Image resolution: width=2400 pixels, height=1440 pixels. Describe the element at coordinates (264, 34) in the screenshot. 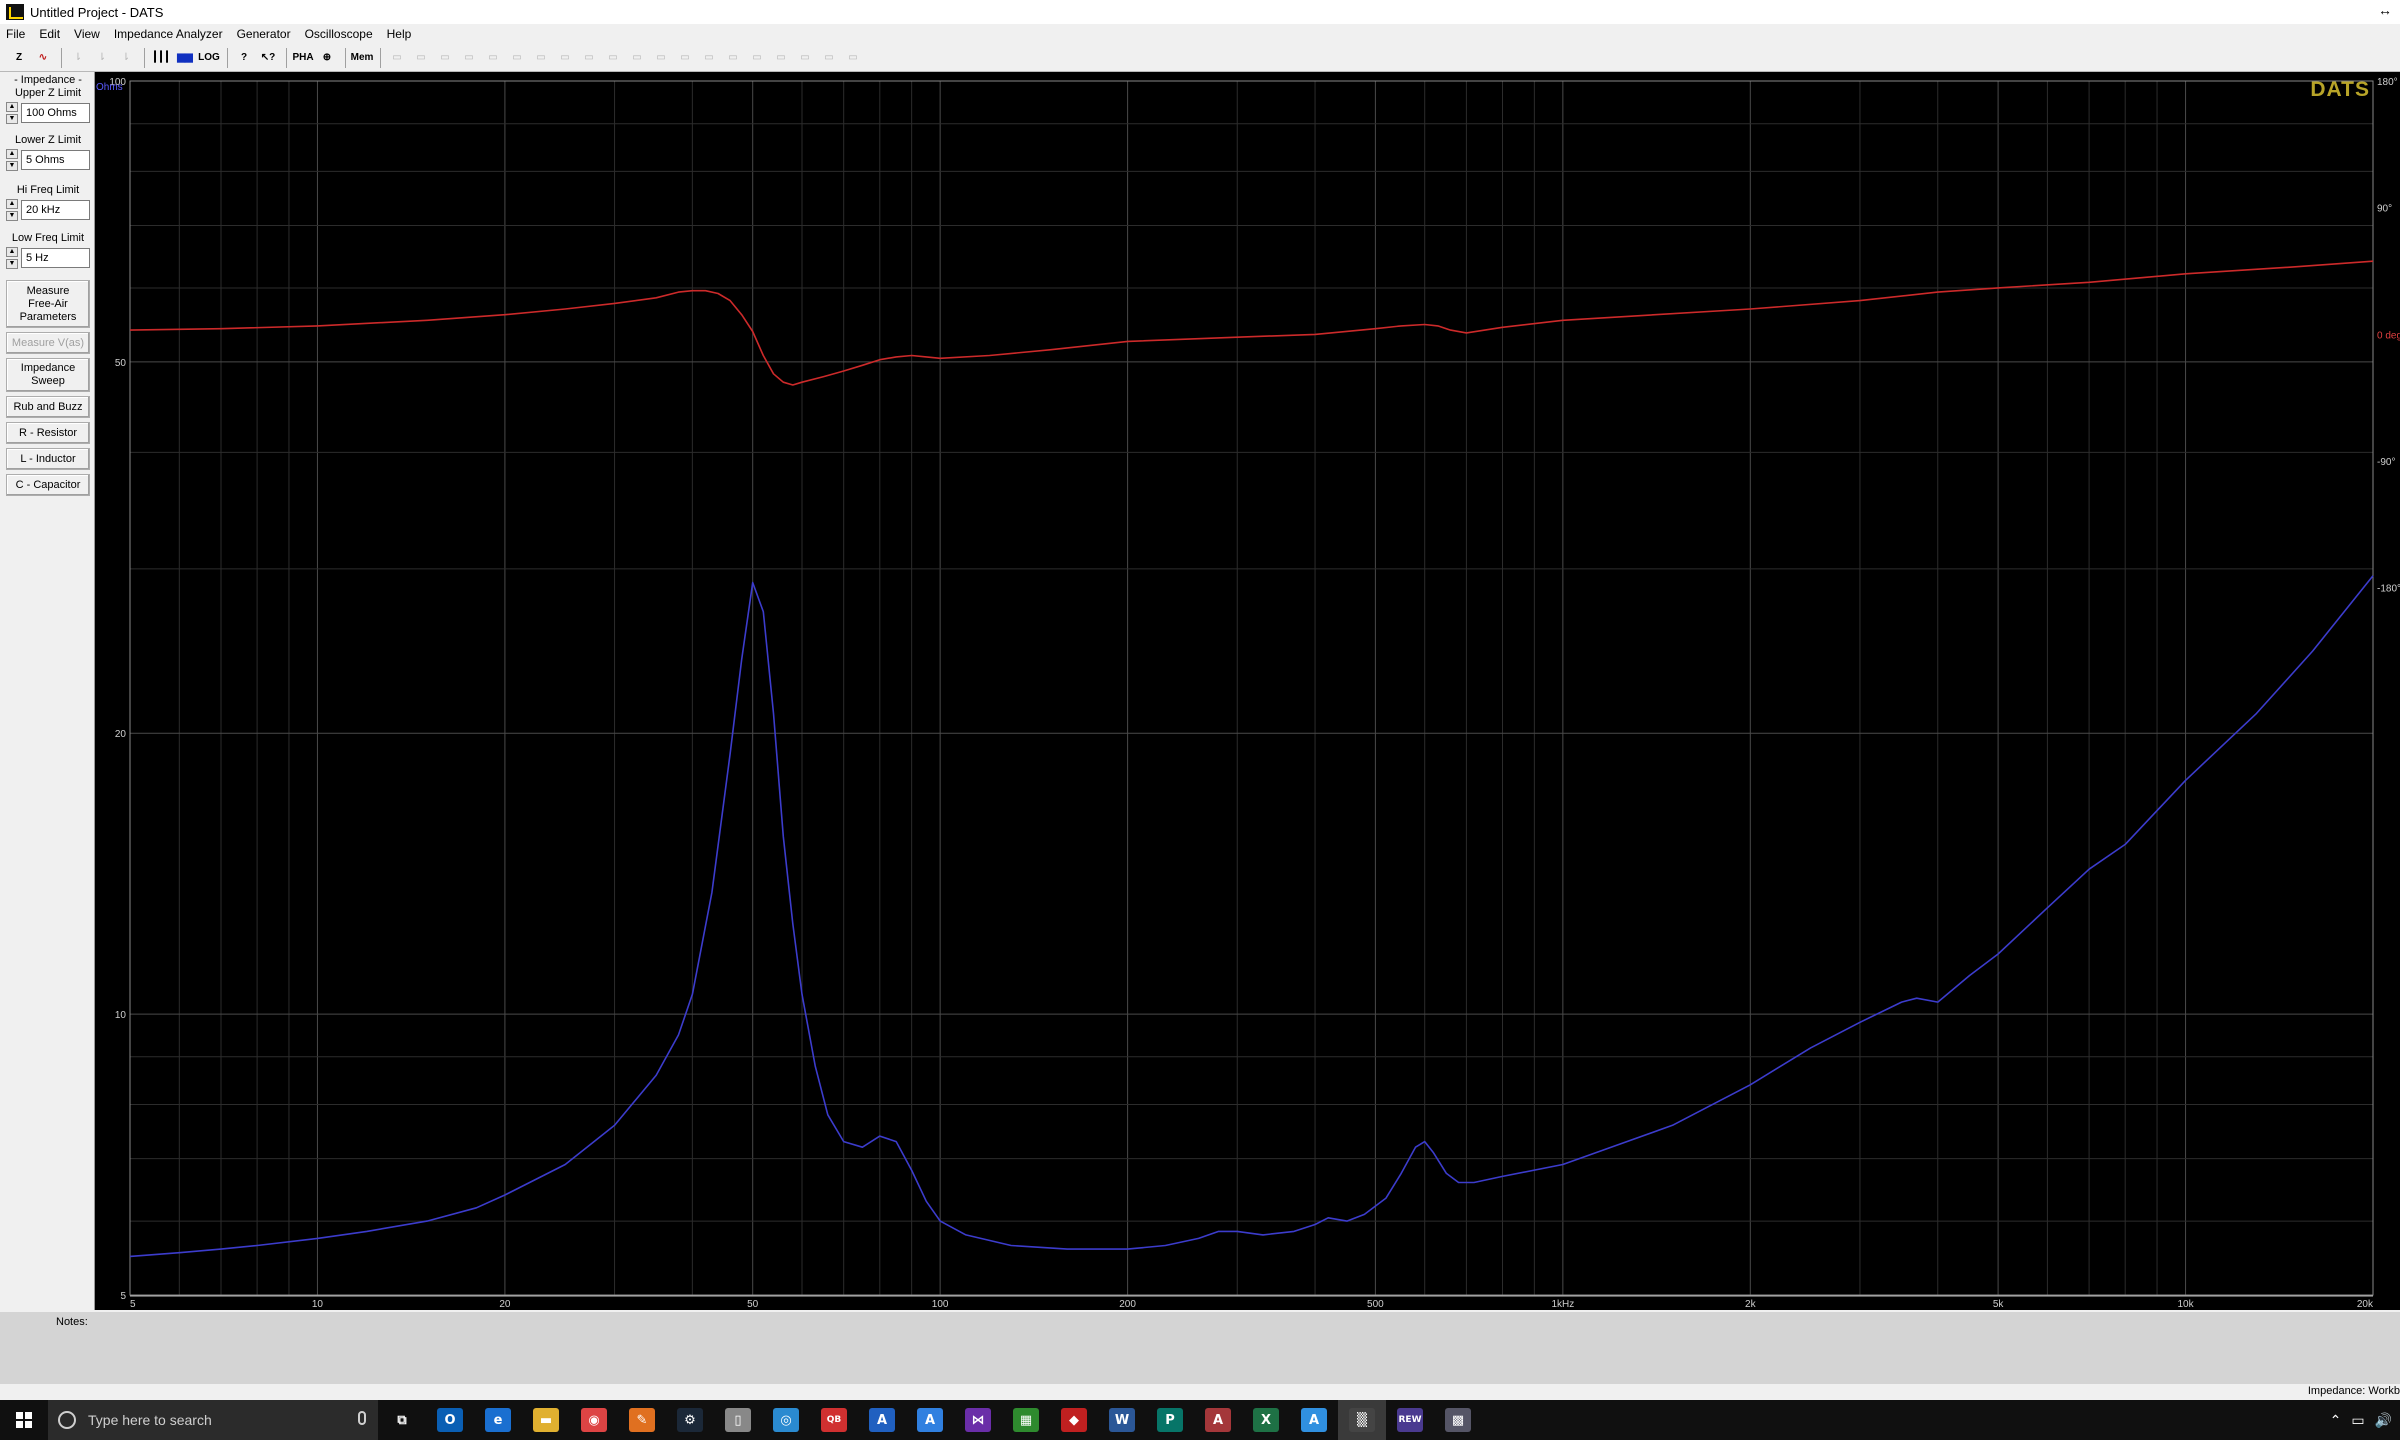

I see `menu-generator: Generator` at that location.